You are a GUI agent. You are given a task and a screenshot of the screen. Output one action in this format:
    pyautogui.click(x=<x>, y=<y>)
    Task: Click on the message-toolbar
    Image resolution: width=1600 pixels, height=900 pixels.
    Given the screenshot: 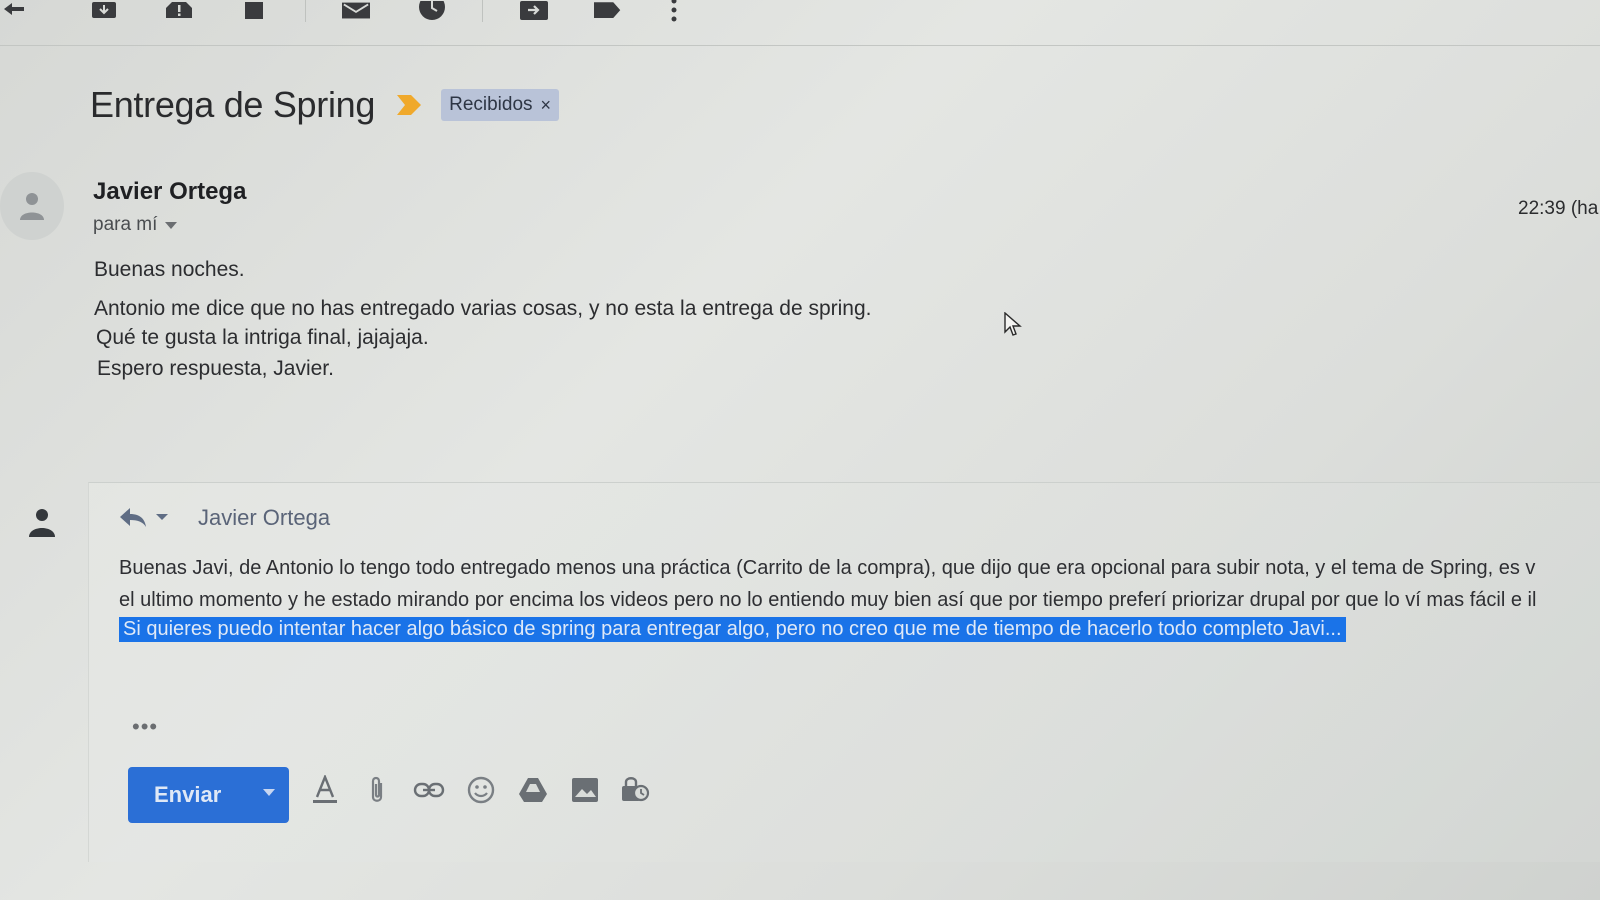 What is the action you would take?
    pyautogui.click(x=800, y=23)
    